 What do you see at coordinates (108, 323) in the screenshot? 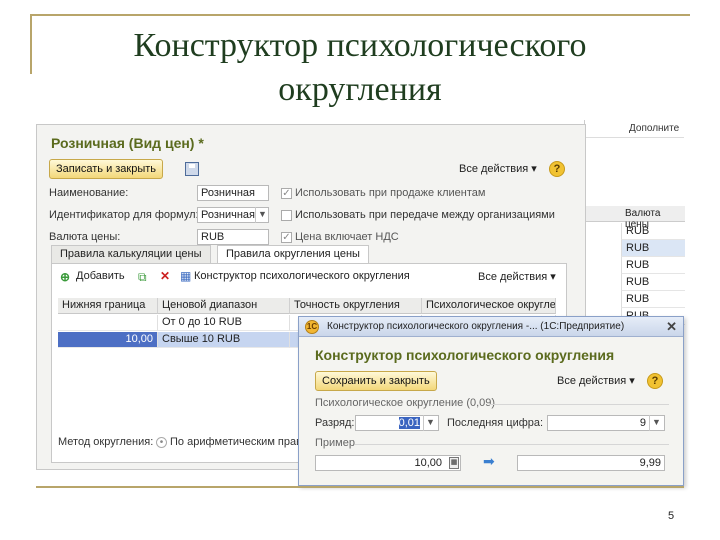
I see `grid-cell-lower-bound` at bounding box center [108, 323].